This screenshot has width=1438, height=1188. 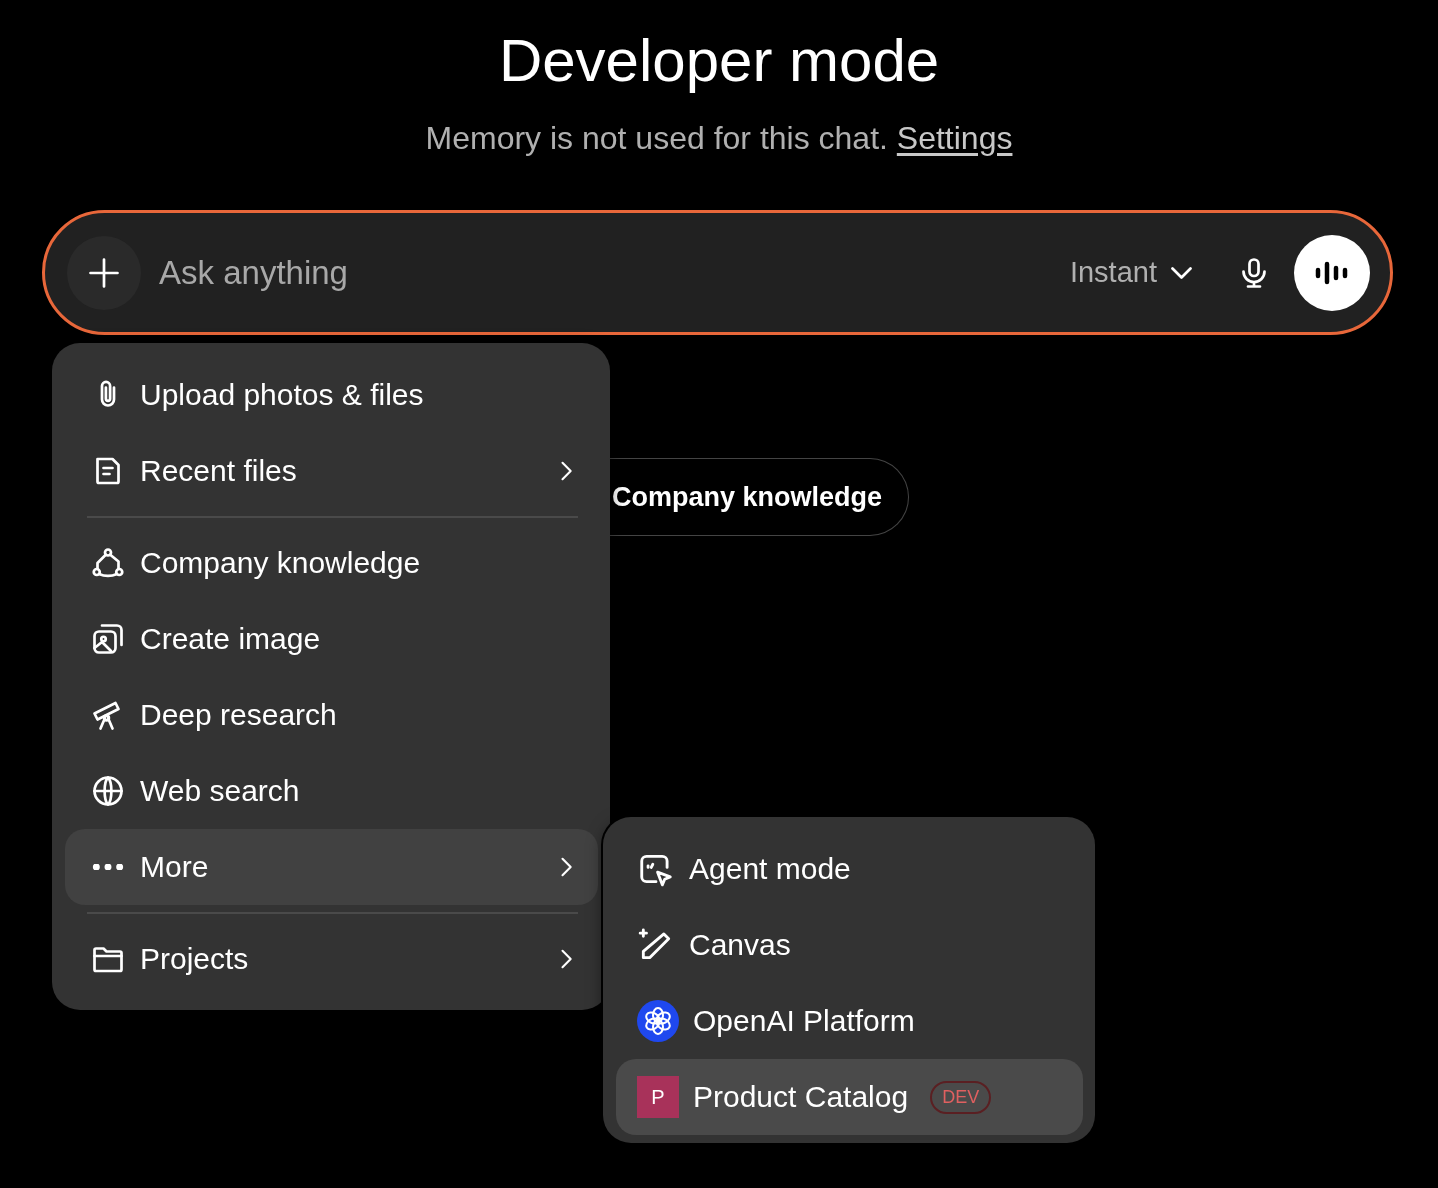 I want to click on menu-item: Deep research, so click(x=331, y=715).